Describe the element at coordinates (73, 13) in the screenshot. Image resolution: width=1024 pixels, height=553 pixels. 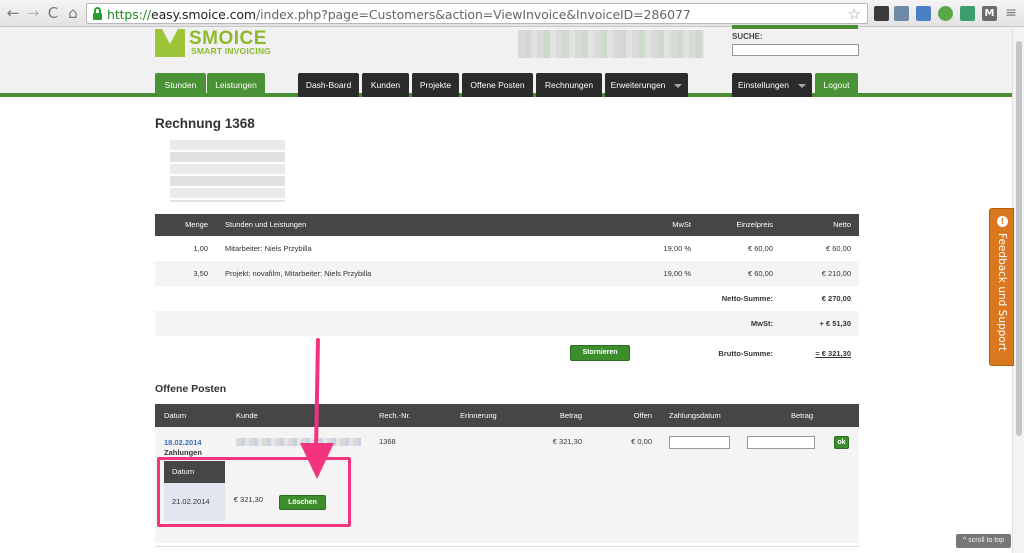
I see `home-icon: ⌂` at that location.